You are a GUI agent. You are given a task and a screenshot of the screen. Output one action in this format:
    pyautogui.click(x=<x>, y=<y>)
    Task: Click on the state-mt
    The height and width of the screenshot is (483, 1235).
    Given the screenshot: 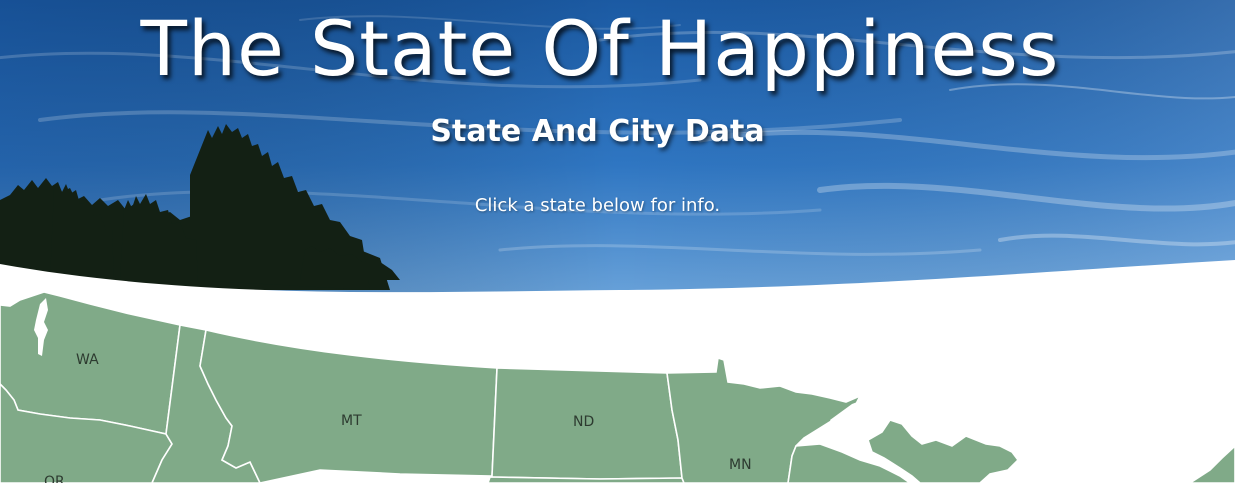 What is the action you would take?
    pyautogui.click(x=348, y=406)
    